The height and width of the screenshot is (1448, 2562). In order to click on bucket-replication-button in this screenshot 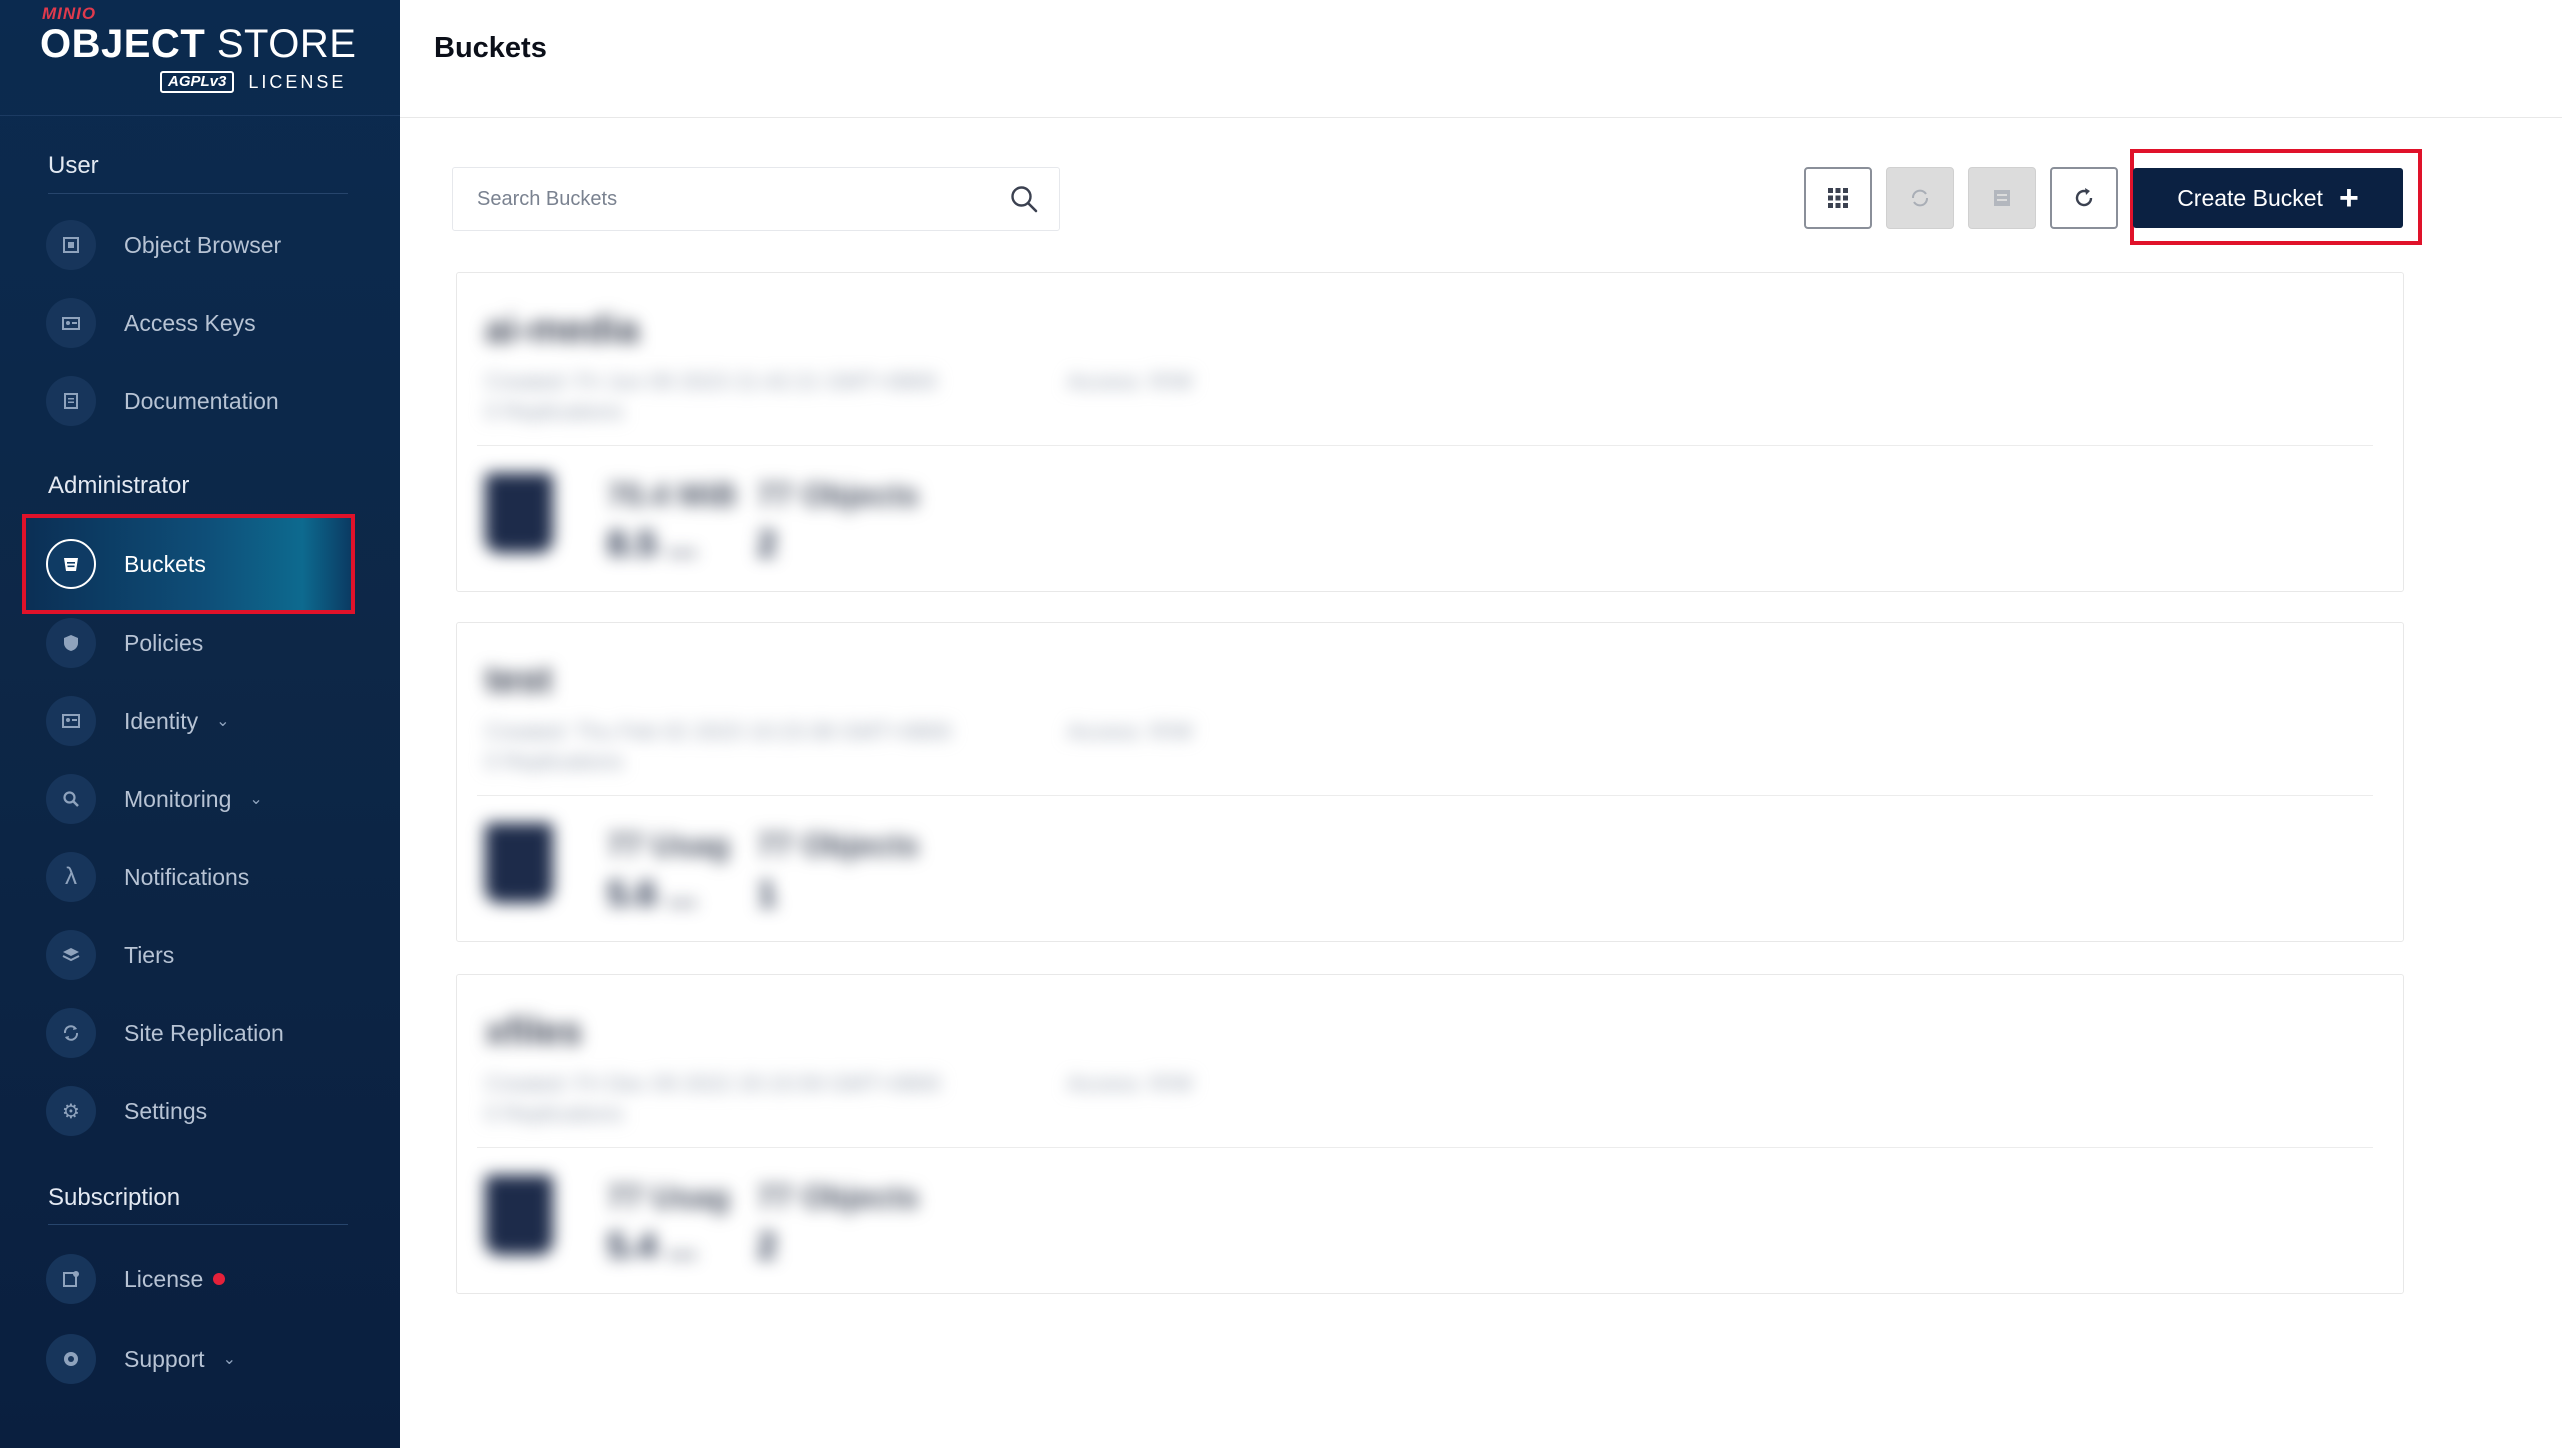, I will do `click(1920, 198)`.